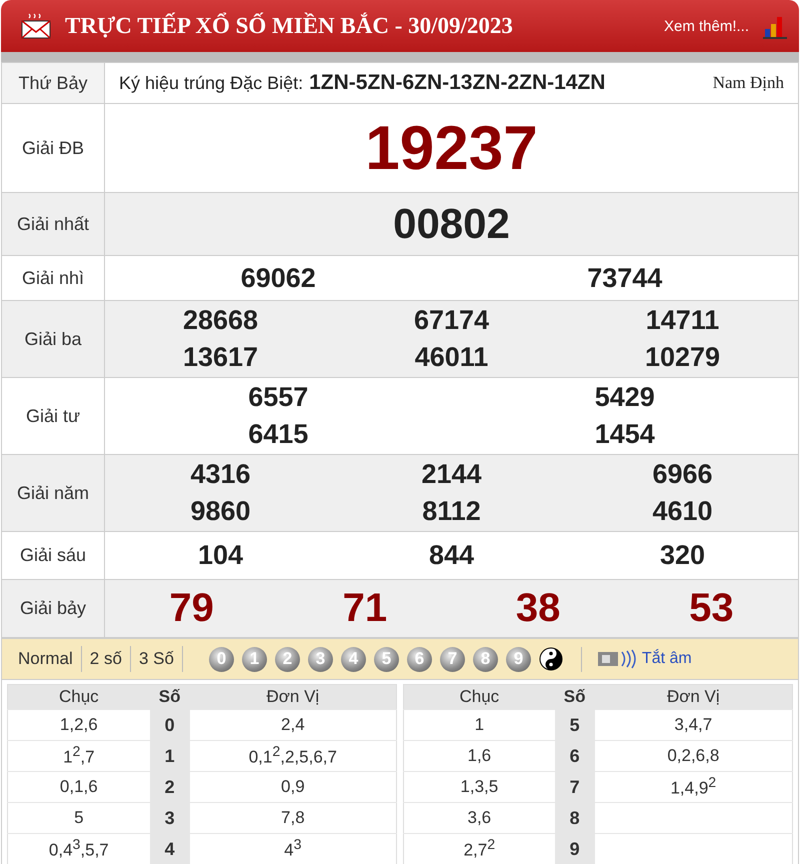 This screenshot has width=800, height=864. What do you see at coordinates (293, 756) in the screenshot?
I see `table-cell: 0,1$^{2}$,2,5,6,7` at bounding box center [293, 756].